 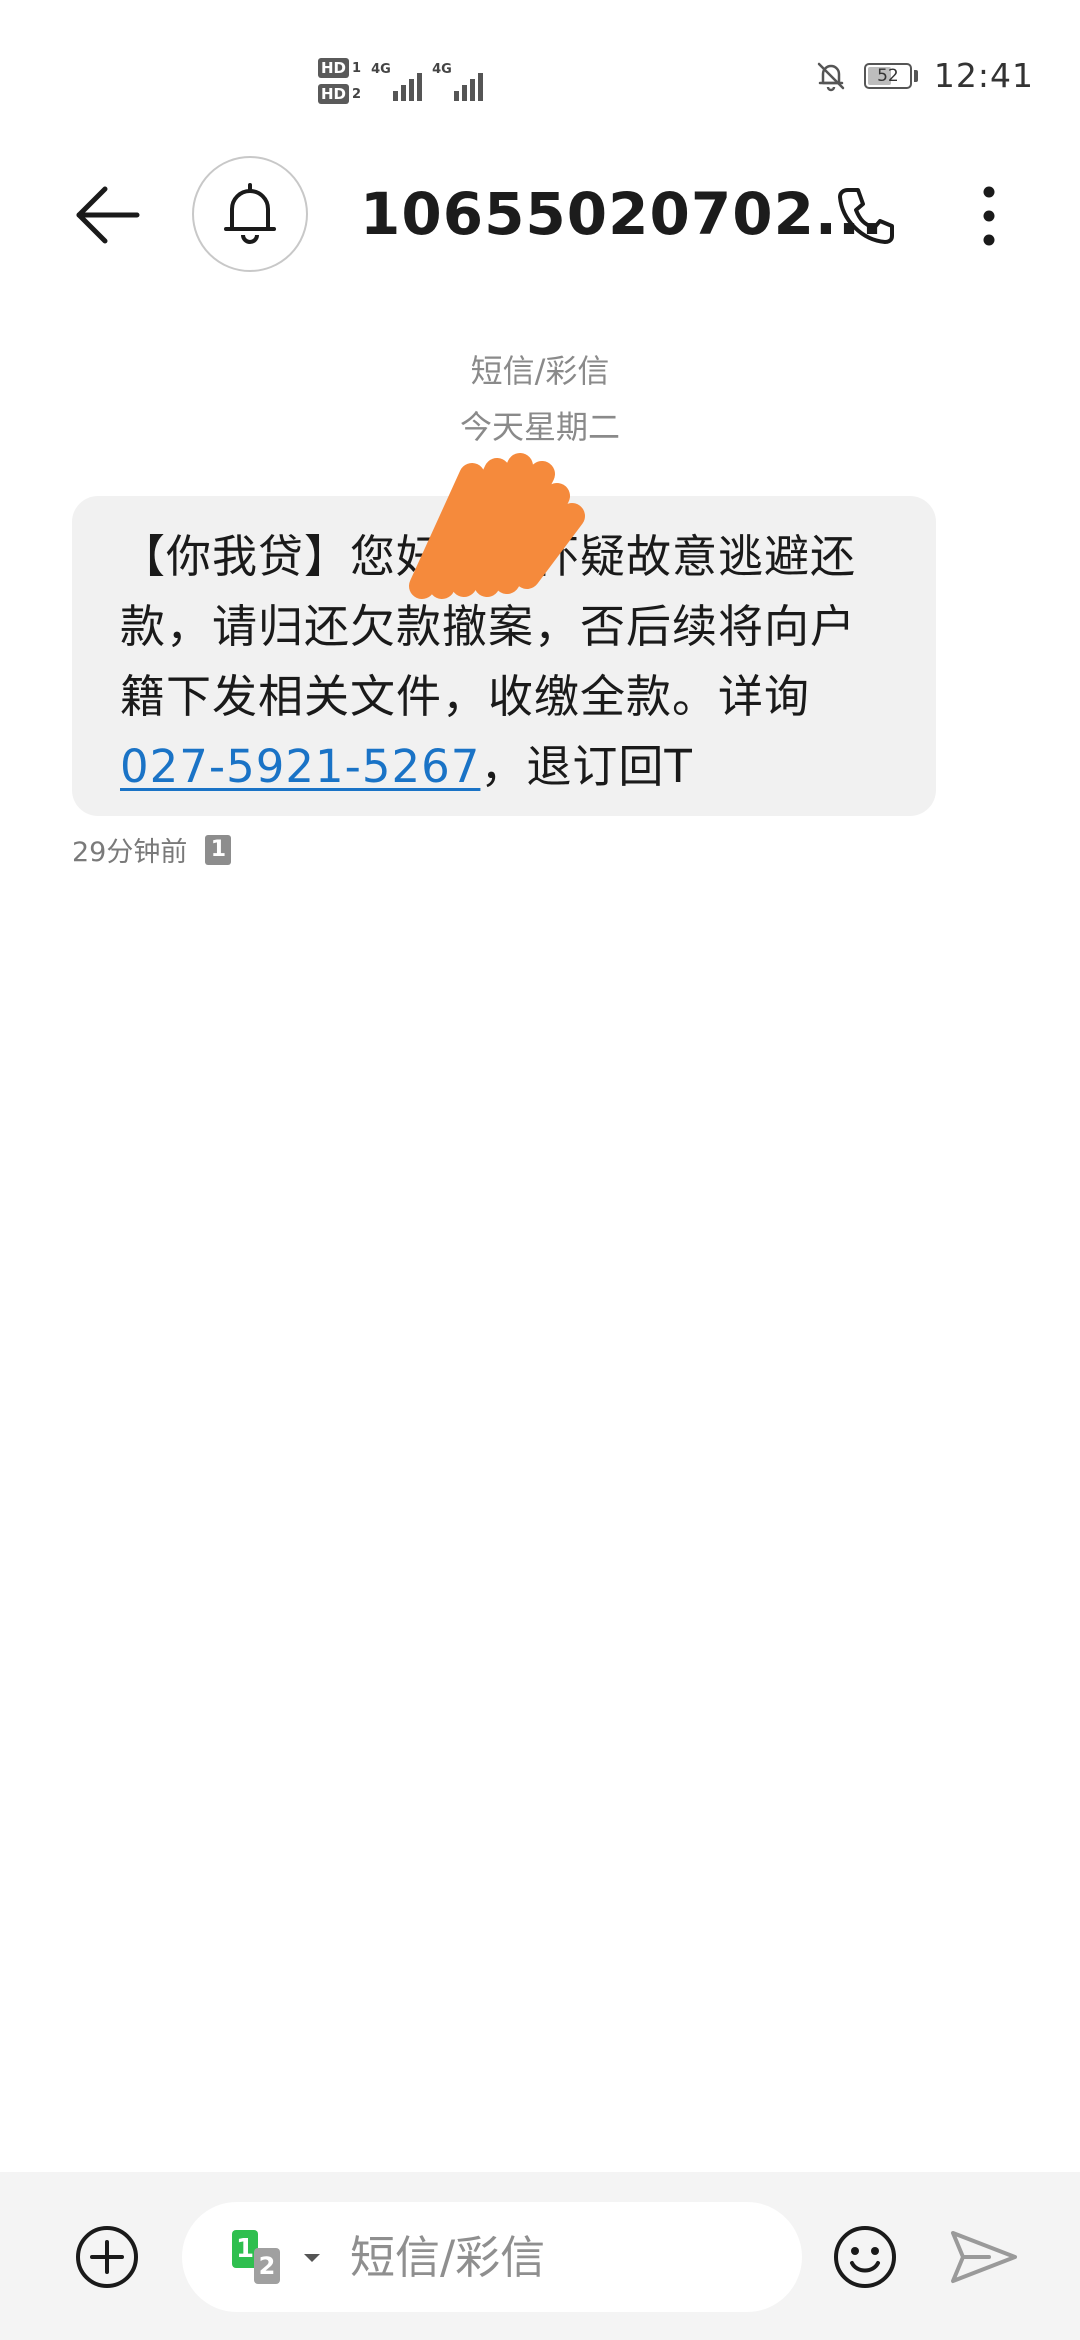 I want to click on add-attachment-button, so click(x=107, y=2257).